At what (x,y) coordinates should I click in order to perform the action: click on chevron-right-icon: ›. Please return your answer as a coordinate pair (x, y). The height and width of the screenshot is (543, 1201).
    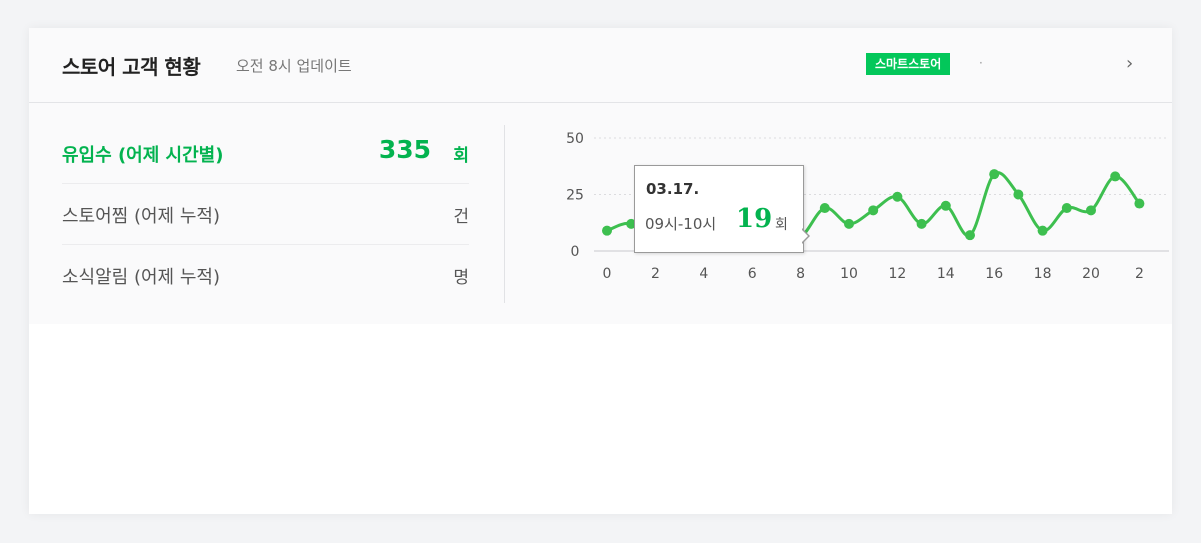
    Looking at the image, I should click on (1129, 63).